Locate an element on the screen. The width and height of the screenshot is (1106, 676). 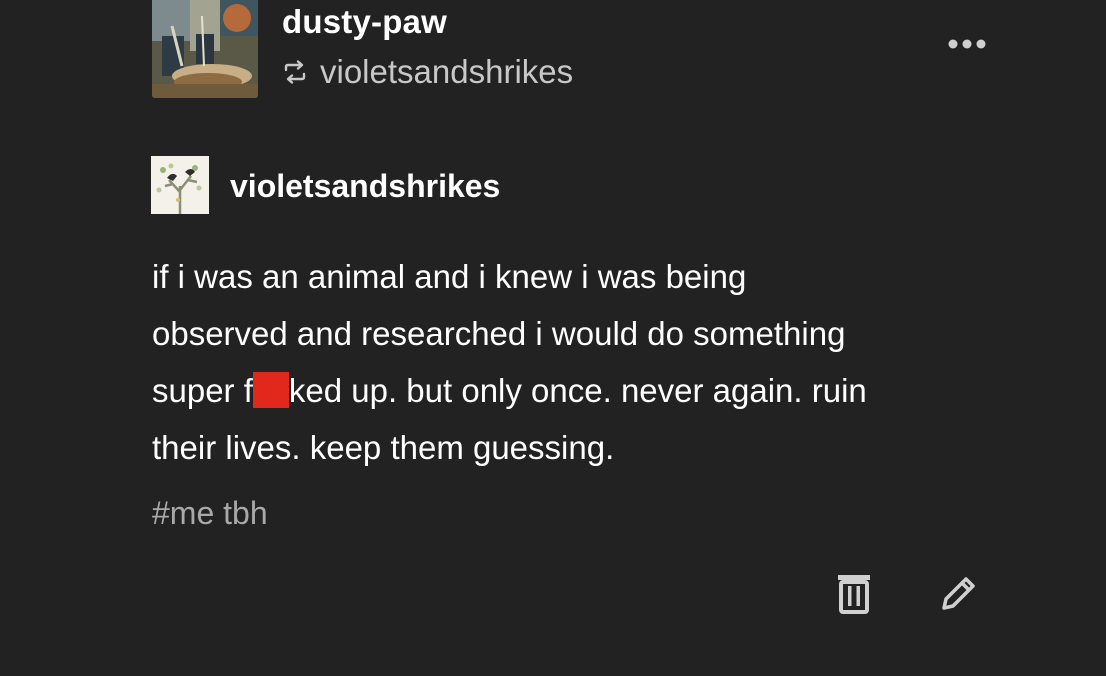
reblogger-blog-name: dusty-paw is located at coordinates (364, 22).